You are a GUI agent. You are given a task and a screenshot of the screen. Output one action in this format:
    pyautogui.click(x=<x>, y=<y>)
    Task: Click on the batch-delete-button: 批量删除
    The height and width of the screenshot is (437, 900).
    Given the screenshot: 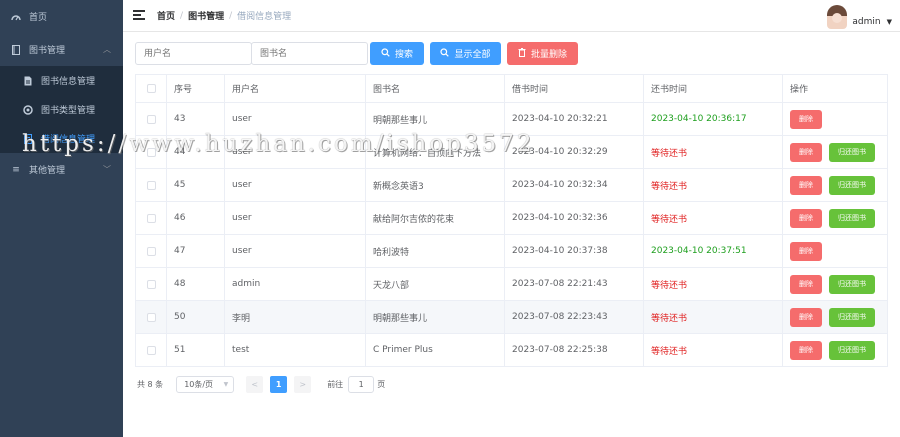 What is the action you would take?
    pyautogui.click(x=542, y=53)
    